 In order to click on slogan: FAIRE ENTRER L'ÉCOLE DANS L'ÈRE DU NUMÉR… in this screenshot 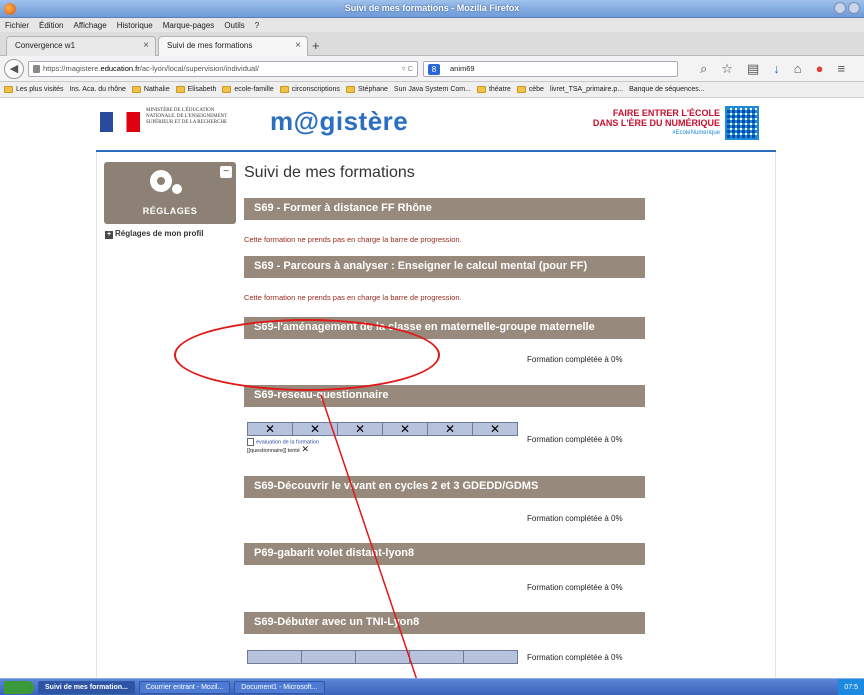, I will do `click(656, 122)`.